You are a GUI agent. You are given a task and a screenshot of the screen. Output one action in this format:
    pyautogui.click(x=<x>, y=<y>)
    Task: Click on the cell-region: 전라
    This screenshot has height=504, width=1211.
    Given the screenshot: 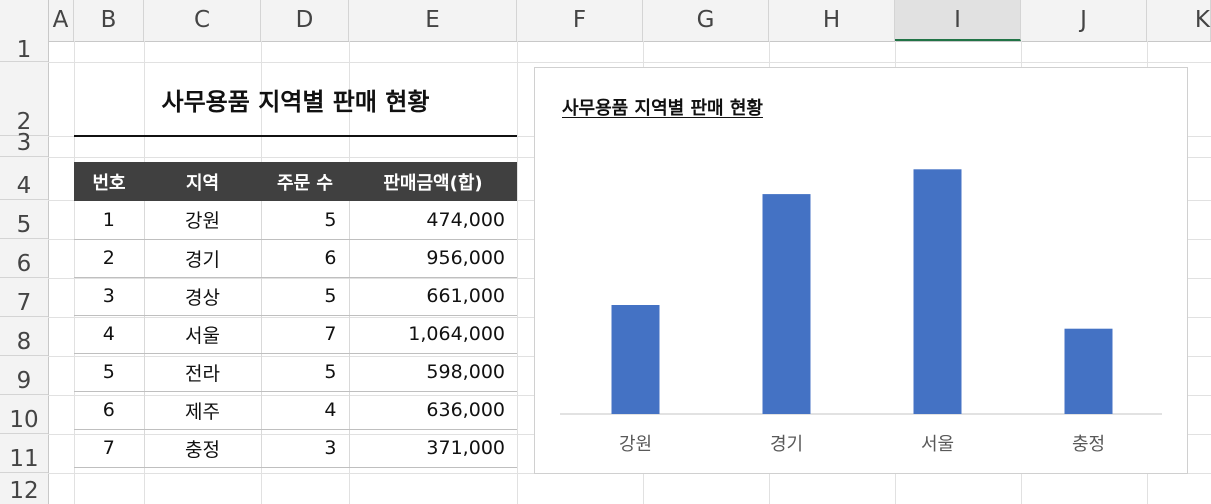 What is the action you would take?
    pyautogui.click(x=203, y=372)
    